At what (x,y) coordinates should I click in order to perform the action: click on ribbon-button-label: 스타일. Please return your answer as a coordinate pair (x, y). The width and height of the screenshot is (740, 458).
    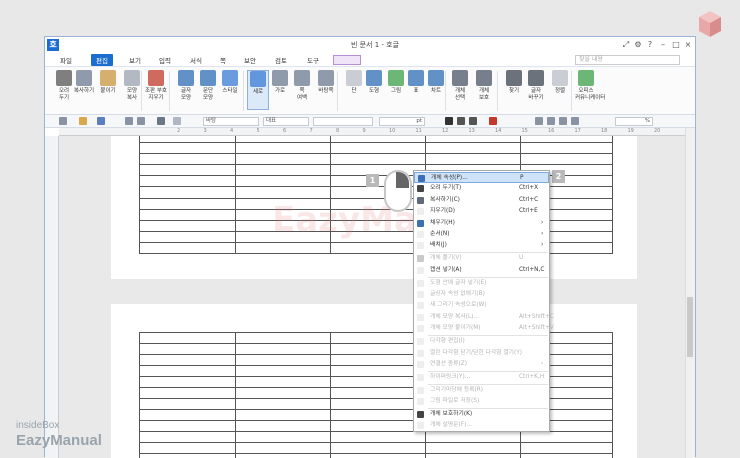
    Looking at the image, I should click on (230, 91).